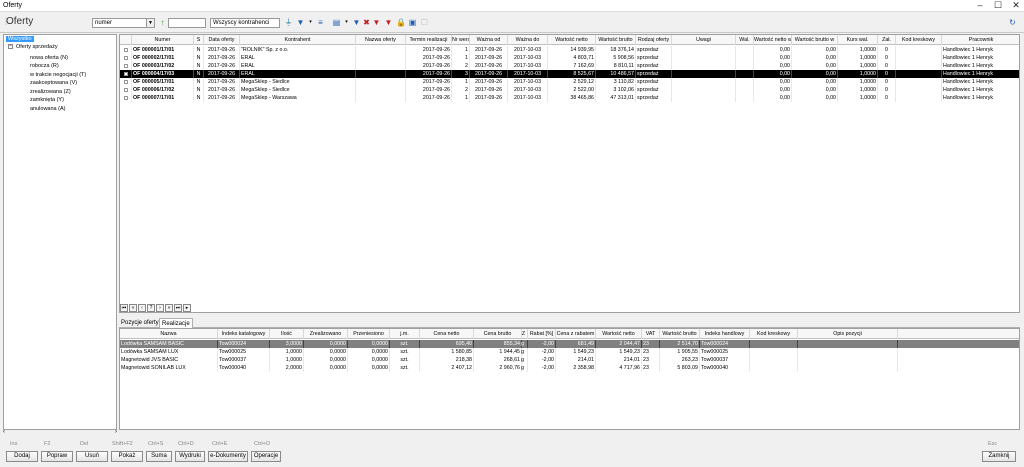 The width and height of the screenshot is (1024, 467). What do you see at coordinates (980, 6) in the screenshot?
I see `minimize-icon: –` at bounding box center [980, 6].